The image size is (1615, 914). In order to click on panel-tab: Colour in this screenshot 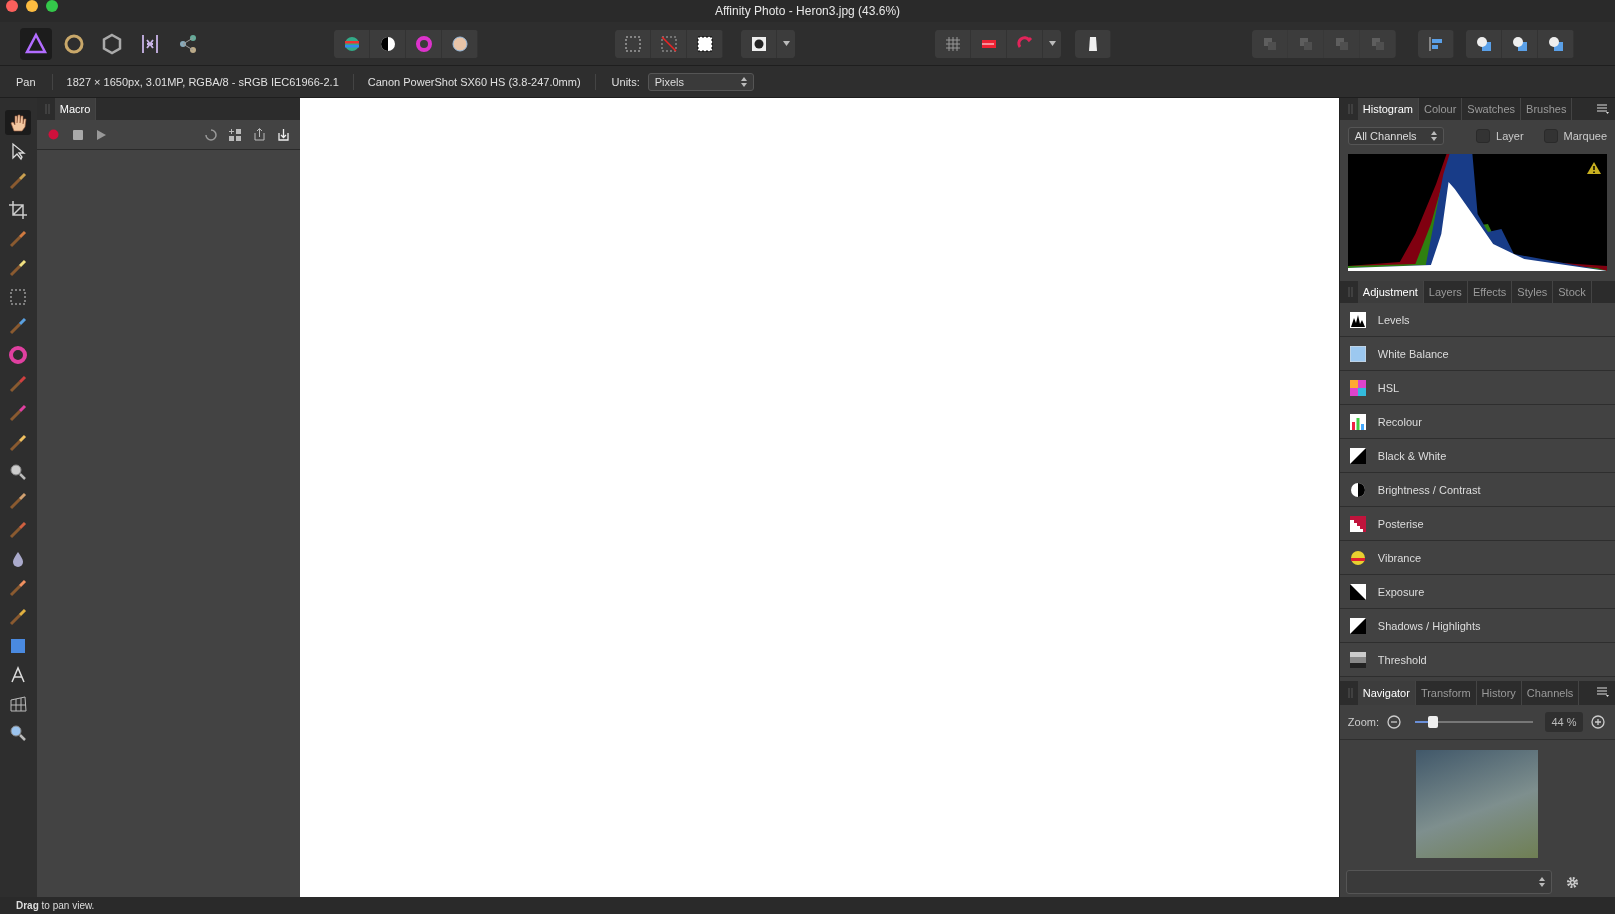, I will do `click(1440, 109)`.